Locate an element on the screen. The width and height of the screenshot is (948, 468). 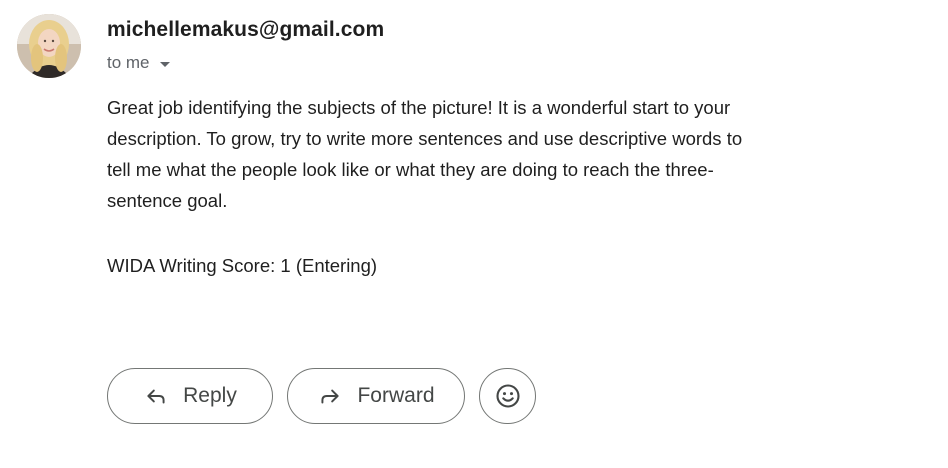
reply-button: Reply is located at coordinates (190, 396).